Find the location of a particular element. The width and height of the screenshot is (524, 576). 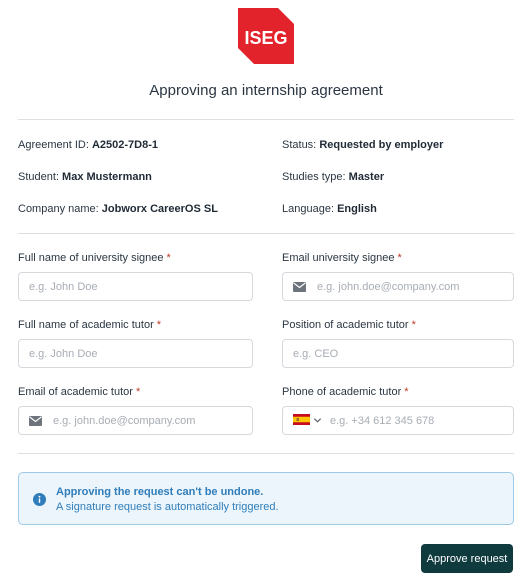

tutor-email-label: Email of academic tutor * is located at coordinates (79, 392).